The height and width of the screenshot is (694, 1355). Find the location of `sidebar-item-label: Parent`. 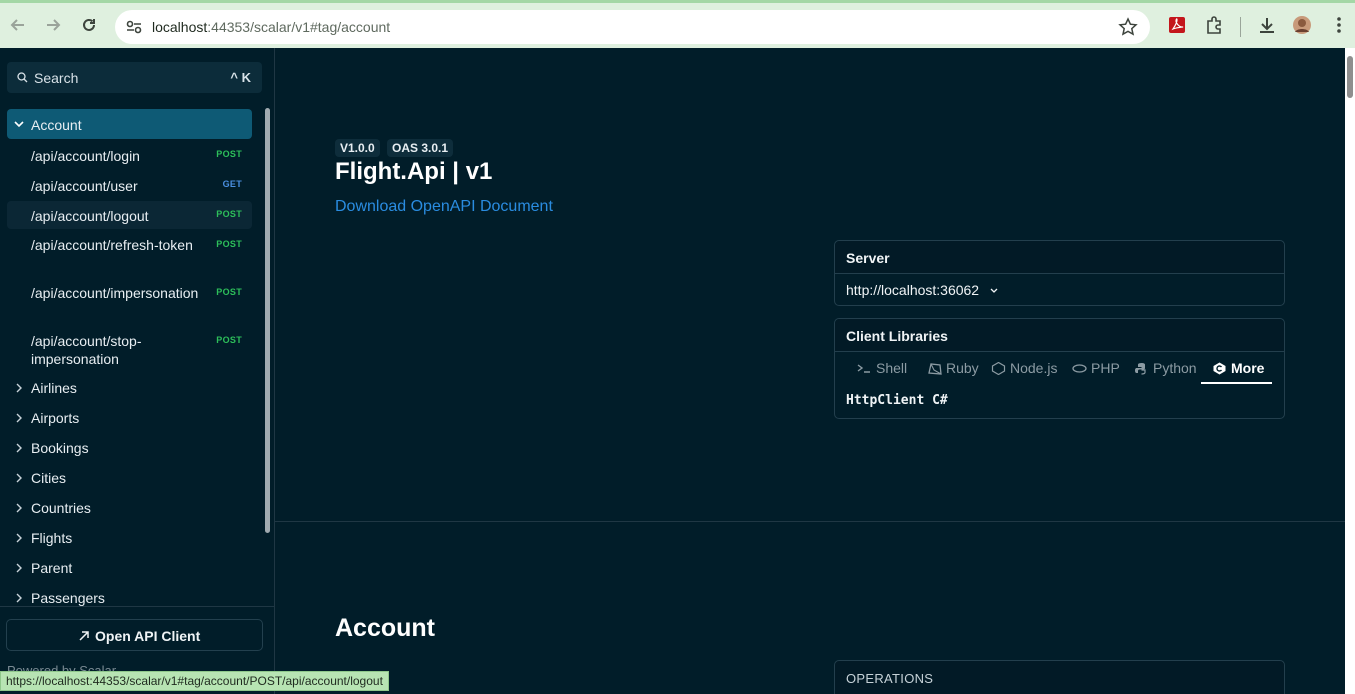

sidebar-item-label: Parent is located at coordinates (52, 568).